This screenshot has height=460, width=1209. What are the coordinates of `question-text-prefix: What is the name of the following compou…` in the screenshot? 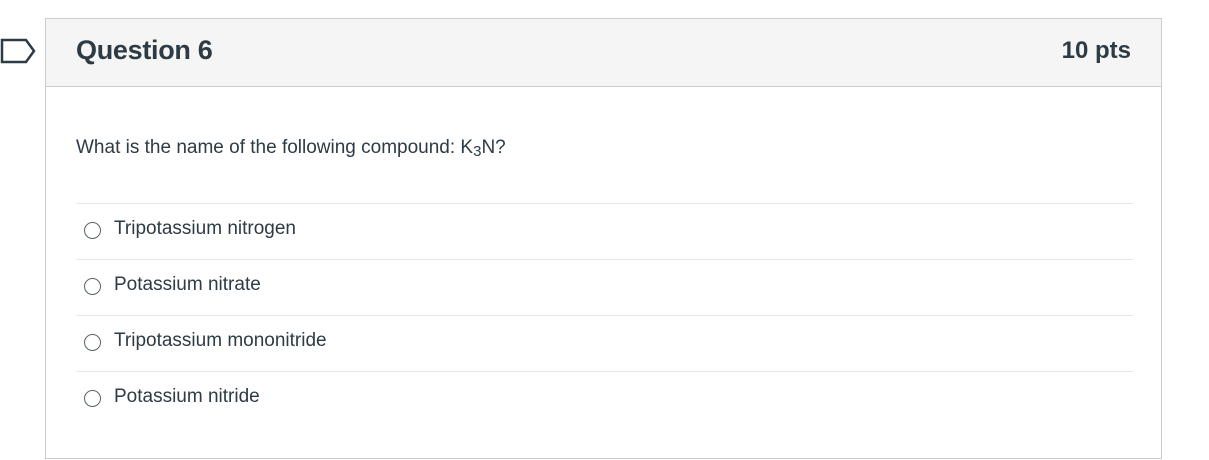 It's located at (275, 147).